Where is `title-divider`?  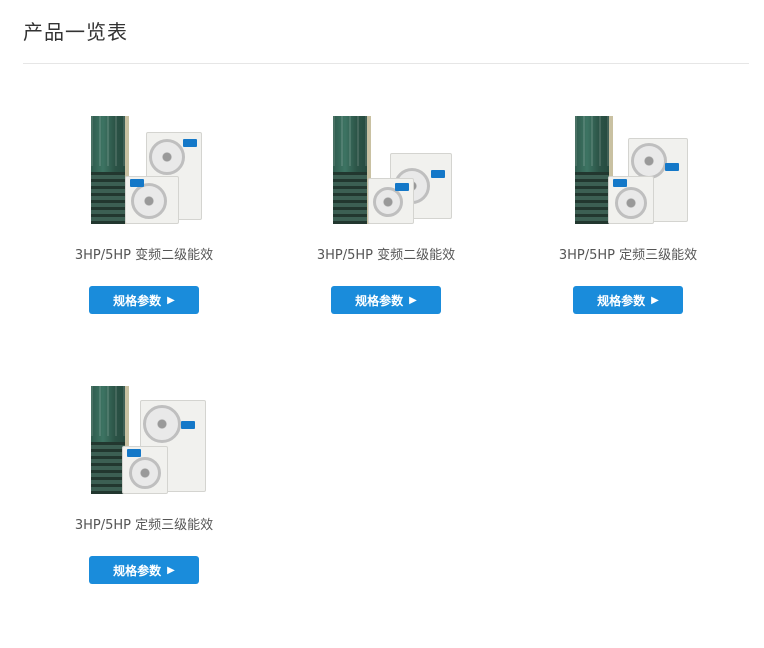
title-divider is located at coordinates (386, 63).